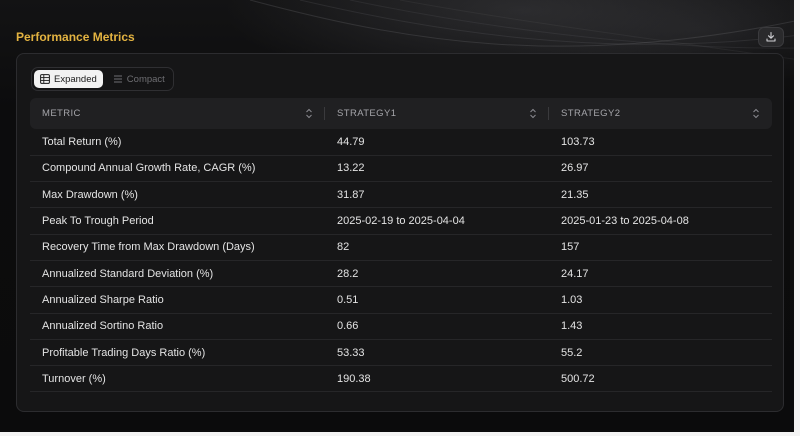 The width and height of the screenshot is (800, 436). I want to click on metric-name-cell: Annualized Sharpe Ratio, so click(177, 300).